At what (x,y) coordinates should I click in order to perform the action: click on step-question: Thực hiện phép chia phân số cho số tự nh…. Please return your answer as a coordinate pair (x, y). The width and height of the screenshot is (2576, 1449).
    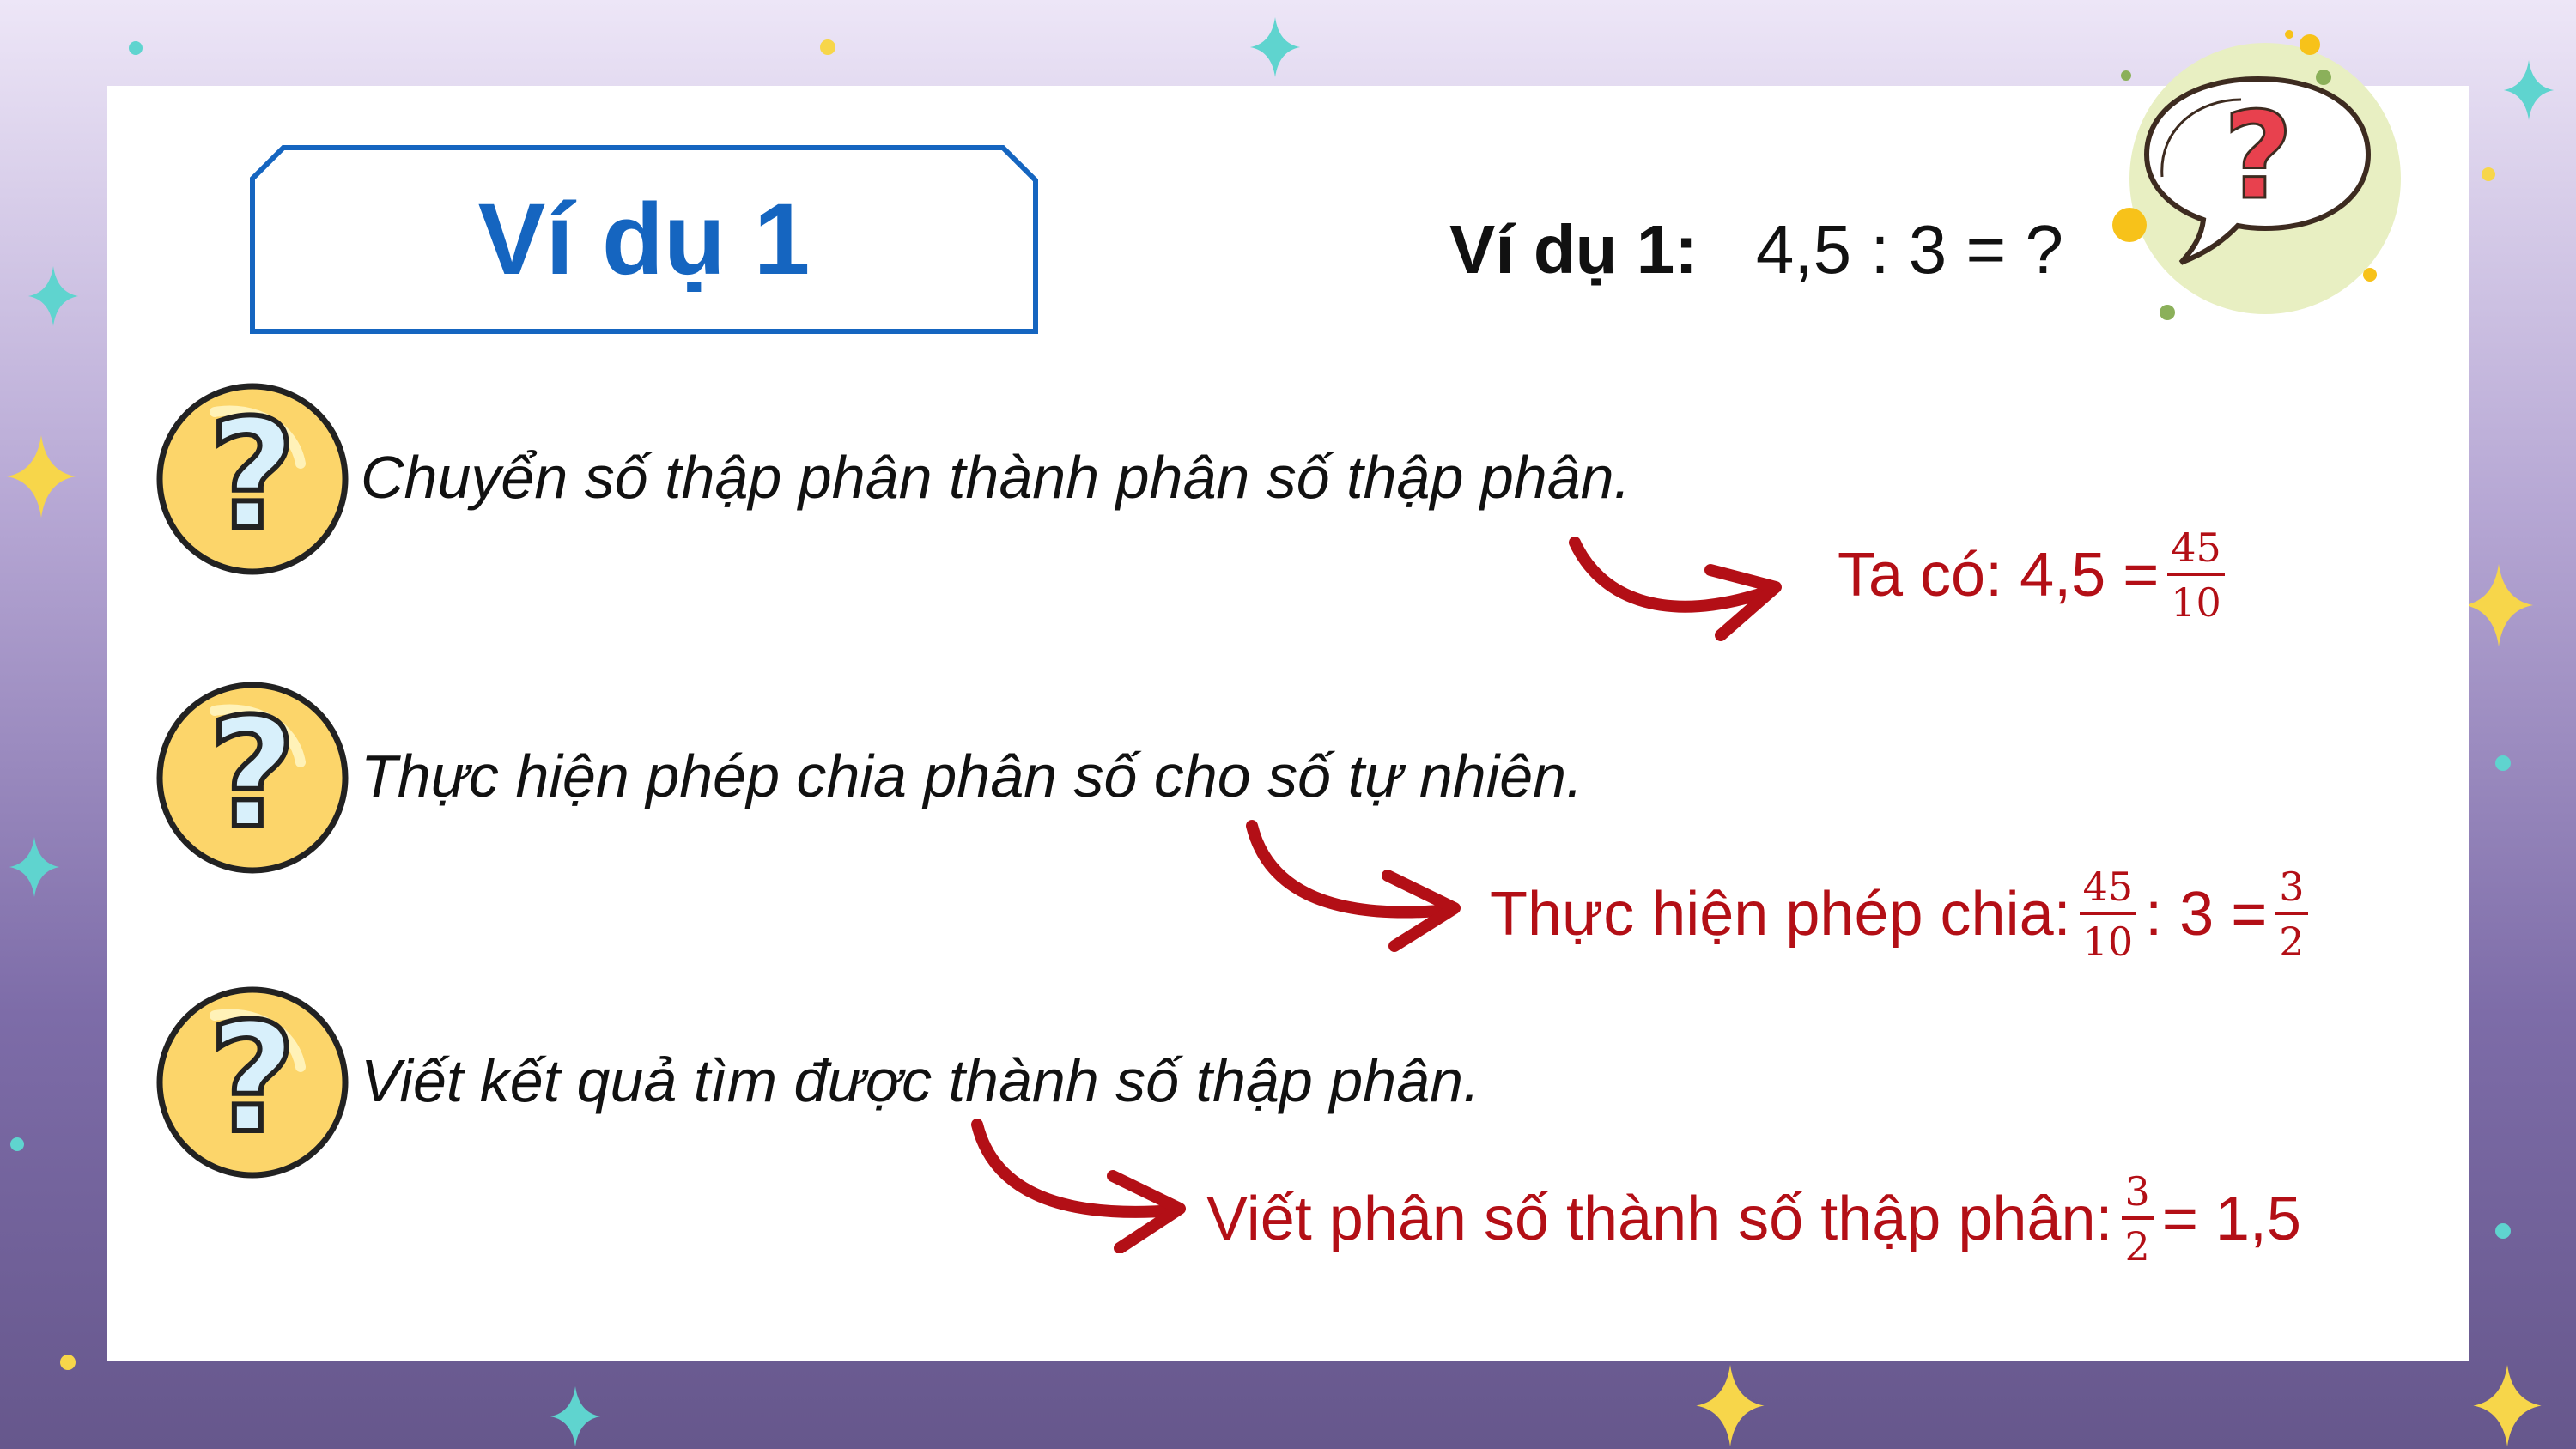
    Looking at the image, I should click on (972, 776).